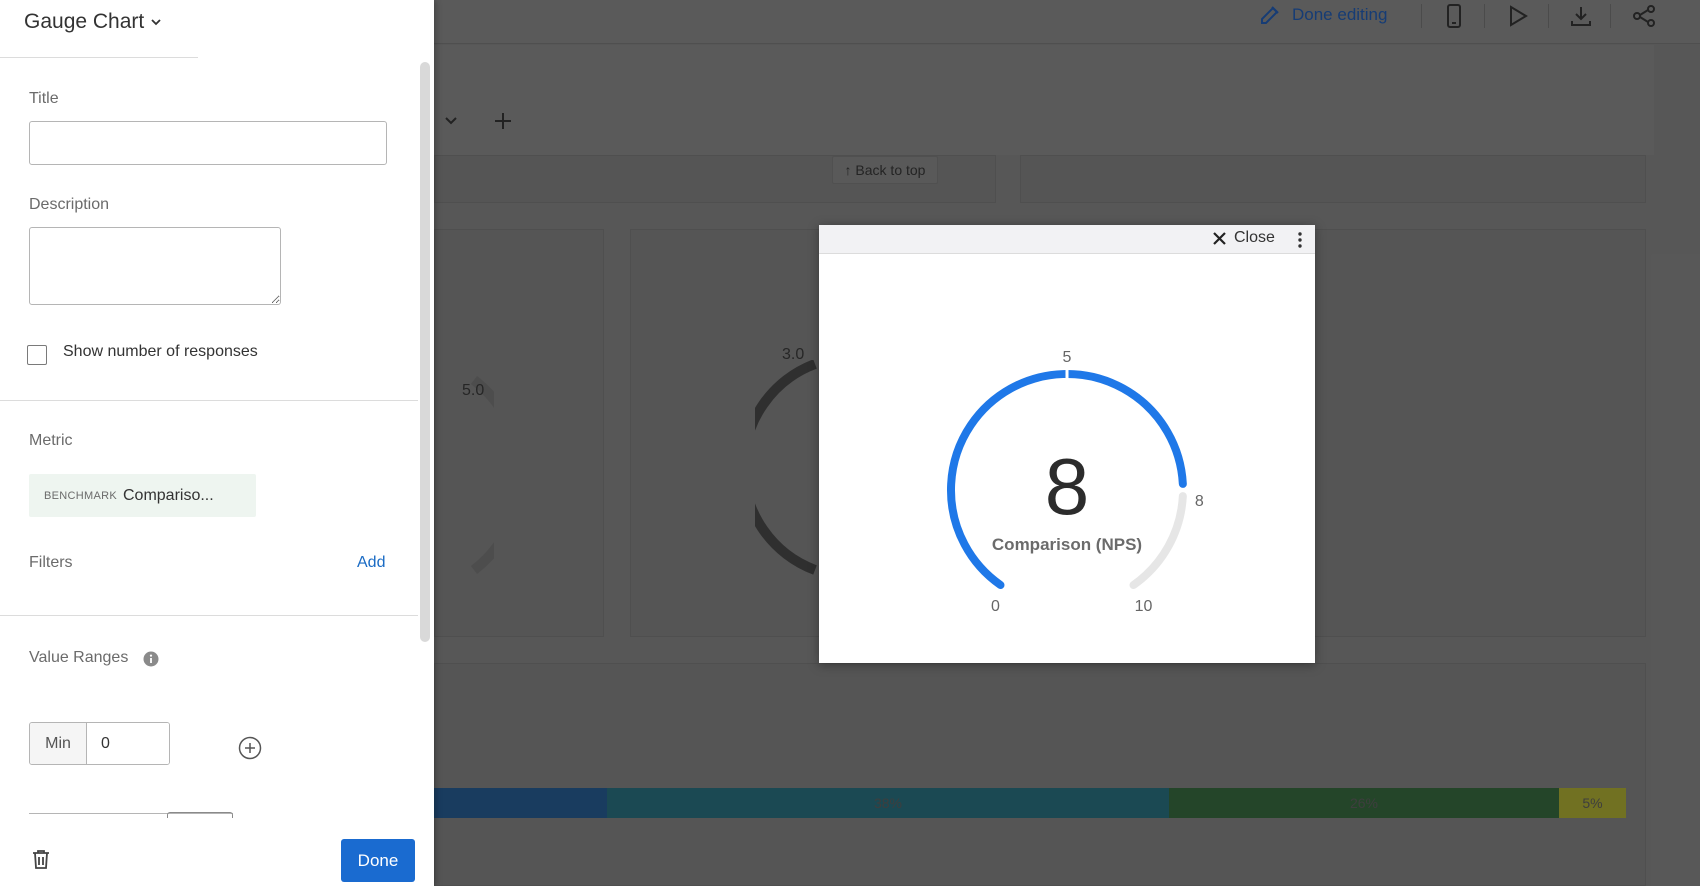  I want to click on metric-tag: BENCHMARK, so click(80, 495).